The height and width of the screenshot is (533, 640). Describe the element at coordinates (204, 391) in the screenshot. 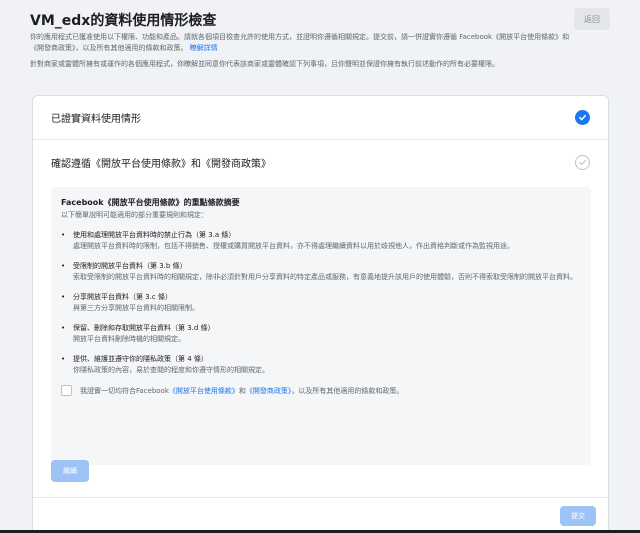

I see `platform-terms-link: 《開放平台使用條款》` at that location.